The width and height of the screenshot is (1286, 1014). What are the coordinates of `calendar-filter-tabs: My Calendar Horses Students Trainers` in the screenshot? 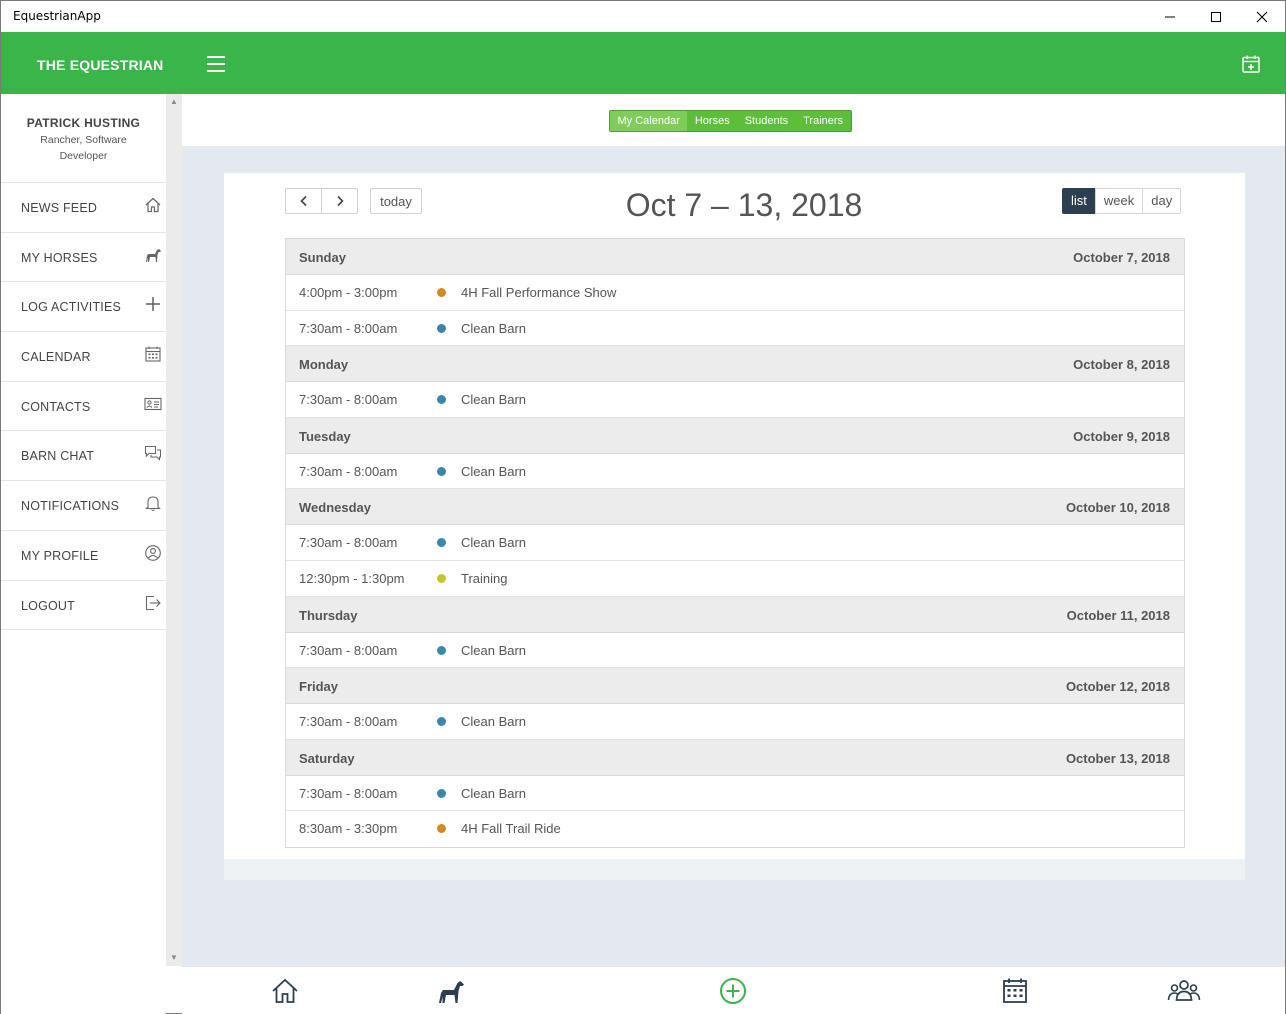 It's located at (730, 121).